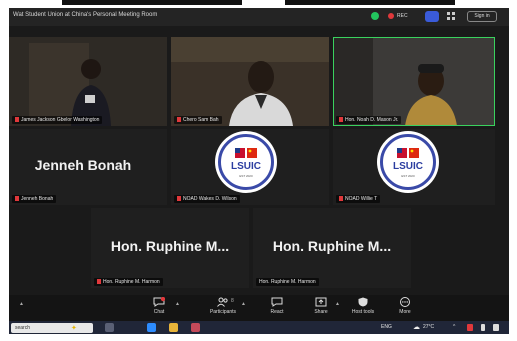 This screenshot has height=341, width=517. What do you see at coordinates (277, 312) in the screenshot?
I see `react-label: React` at bounding box center [277, 312].